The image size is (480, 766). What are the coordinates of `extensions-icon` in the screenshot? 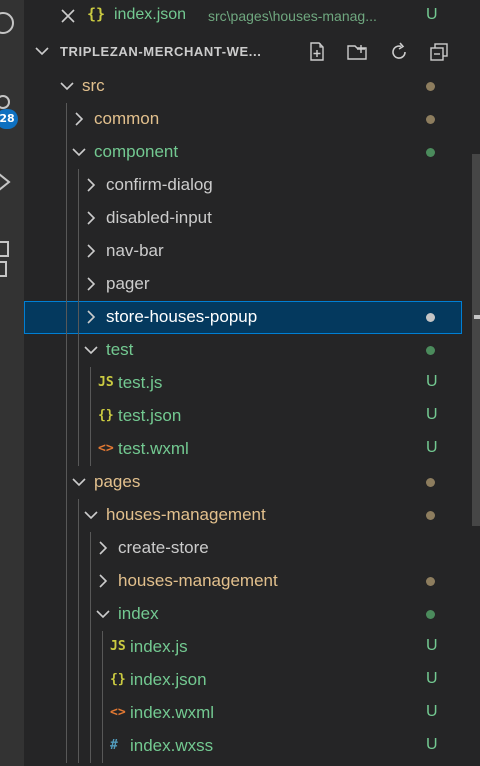 It's located at (5, 259).